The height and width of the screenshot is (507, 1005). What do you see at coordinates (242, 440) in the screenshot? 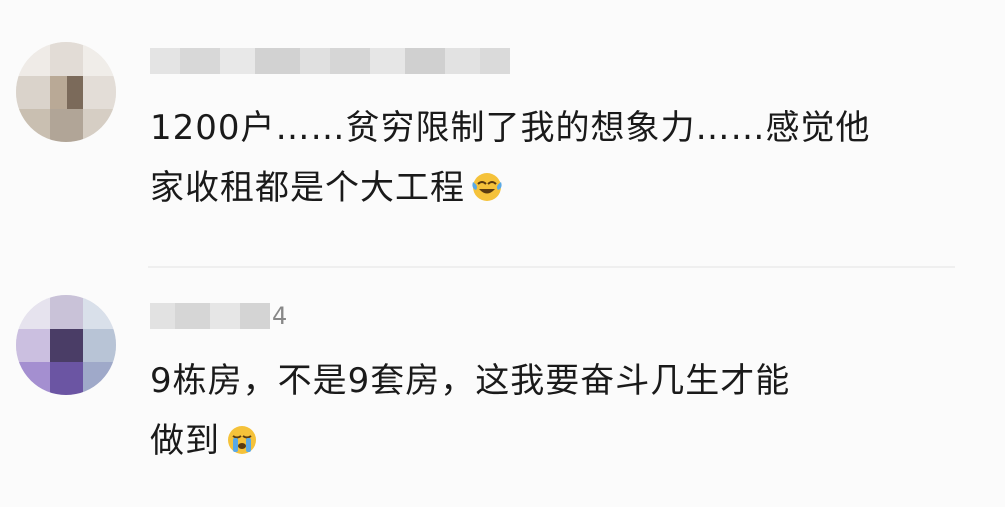
I see `crying-emoji-icon` at bounding box center [242, 440].